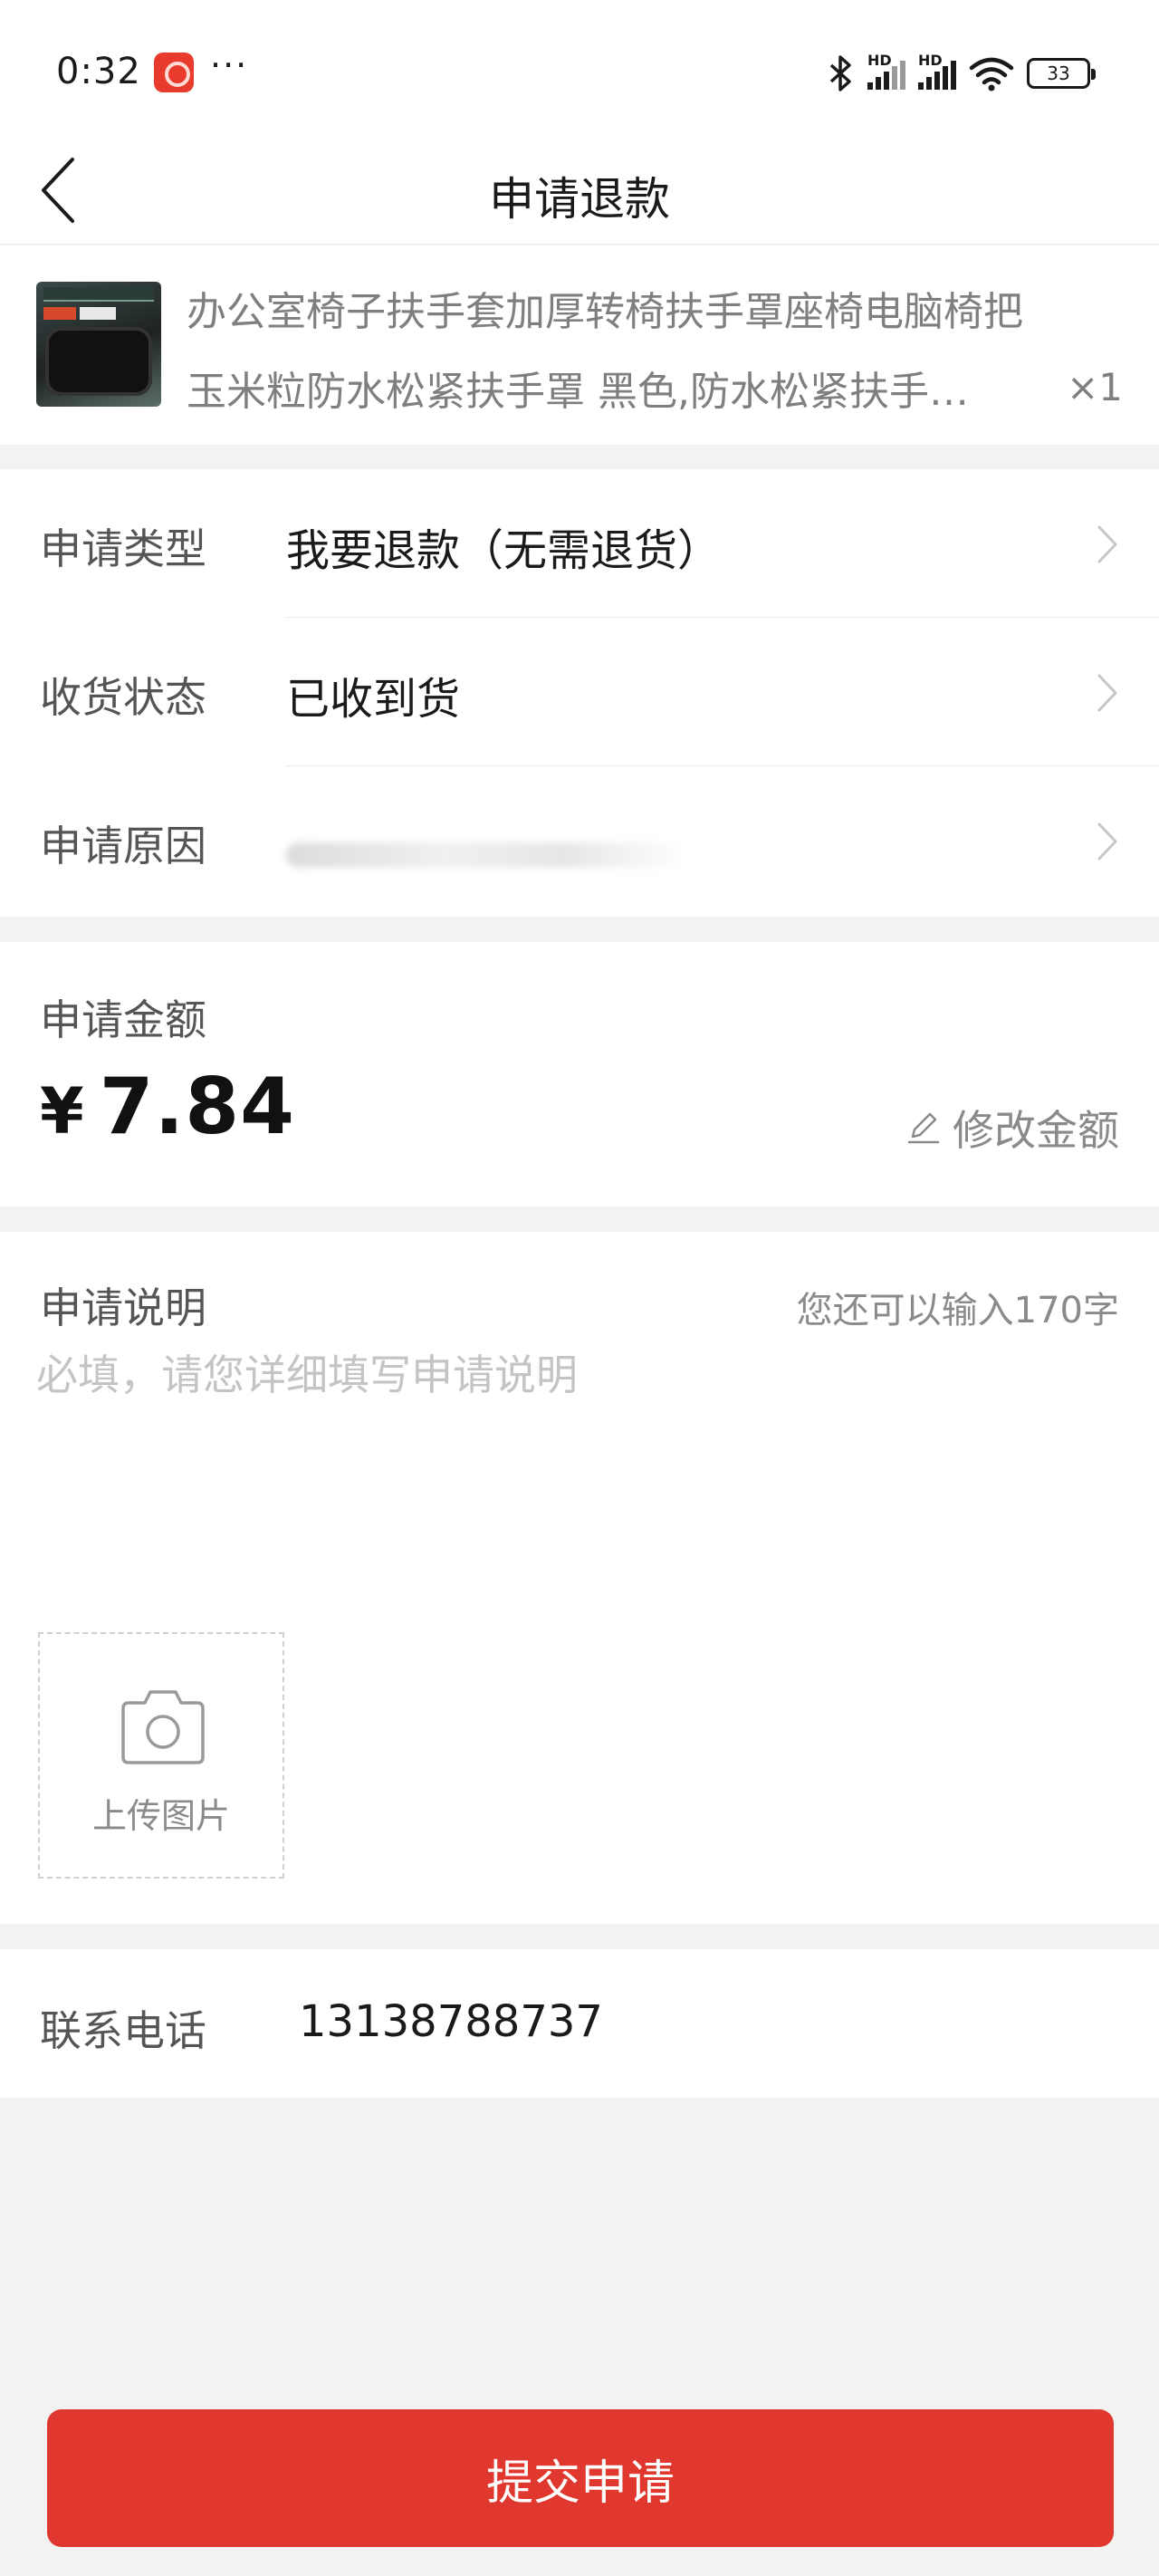  I want to click on submit-button: 提交申请, so click(580, 2478).